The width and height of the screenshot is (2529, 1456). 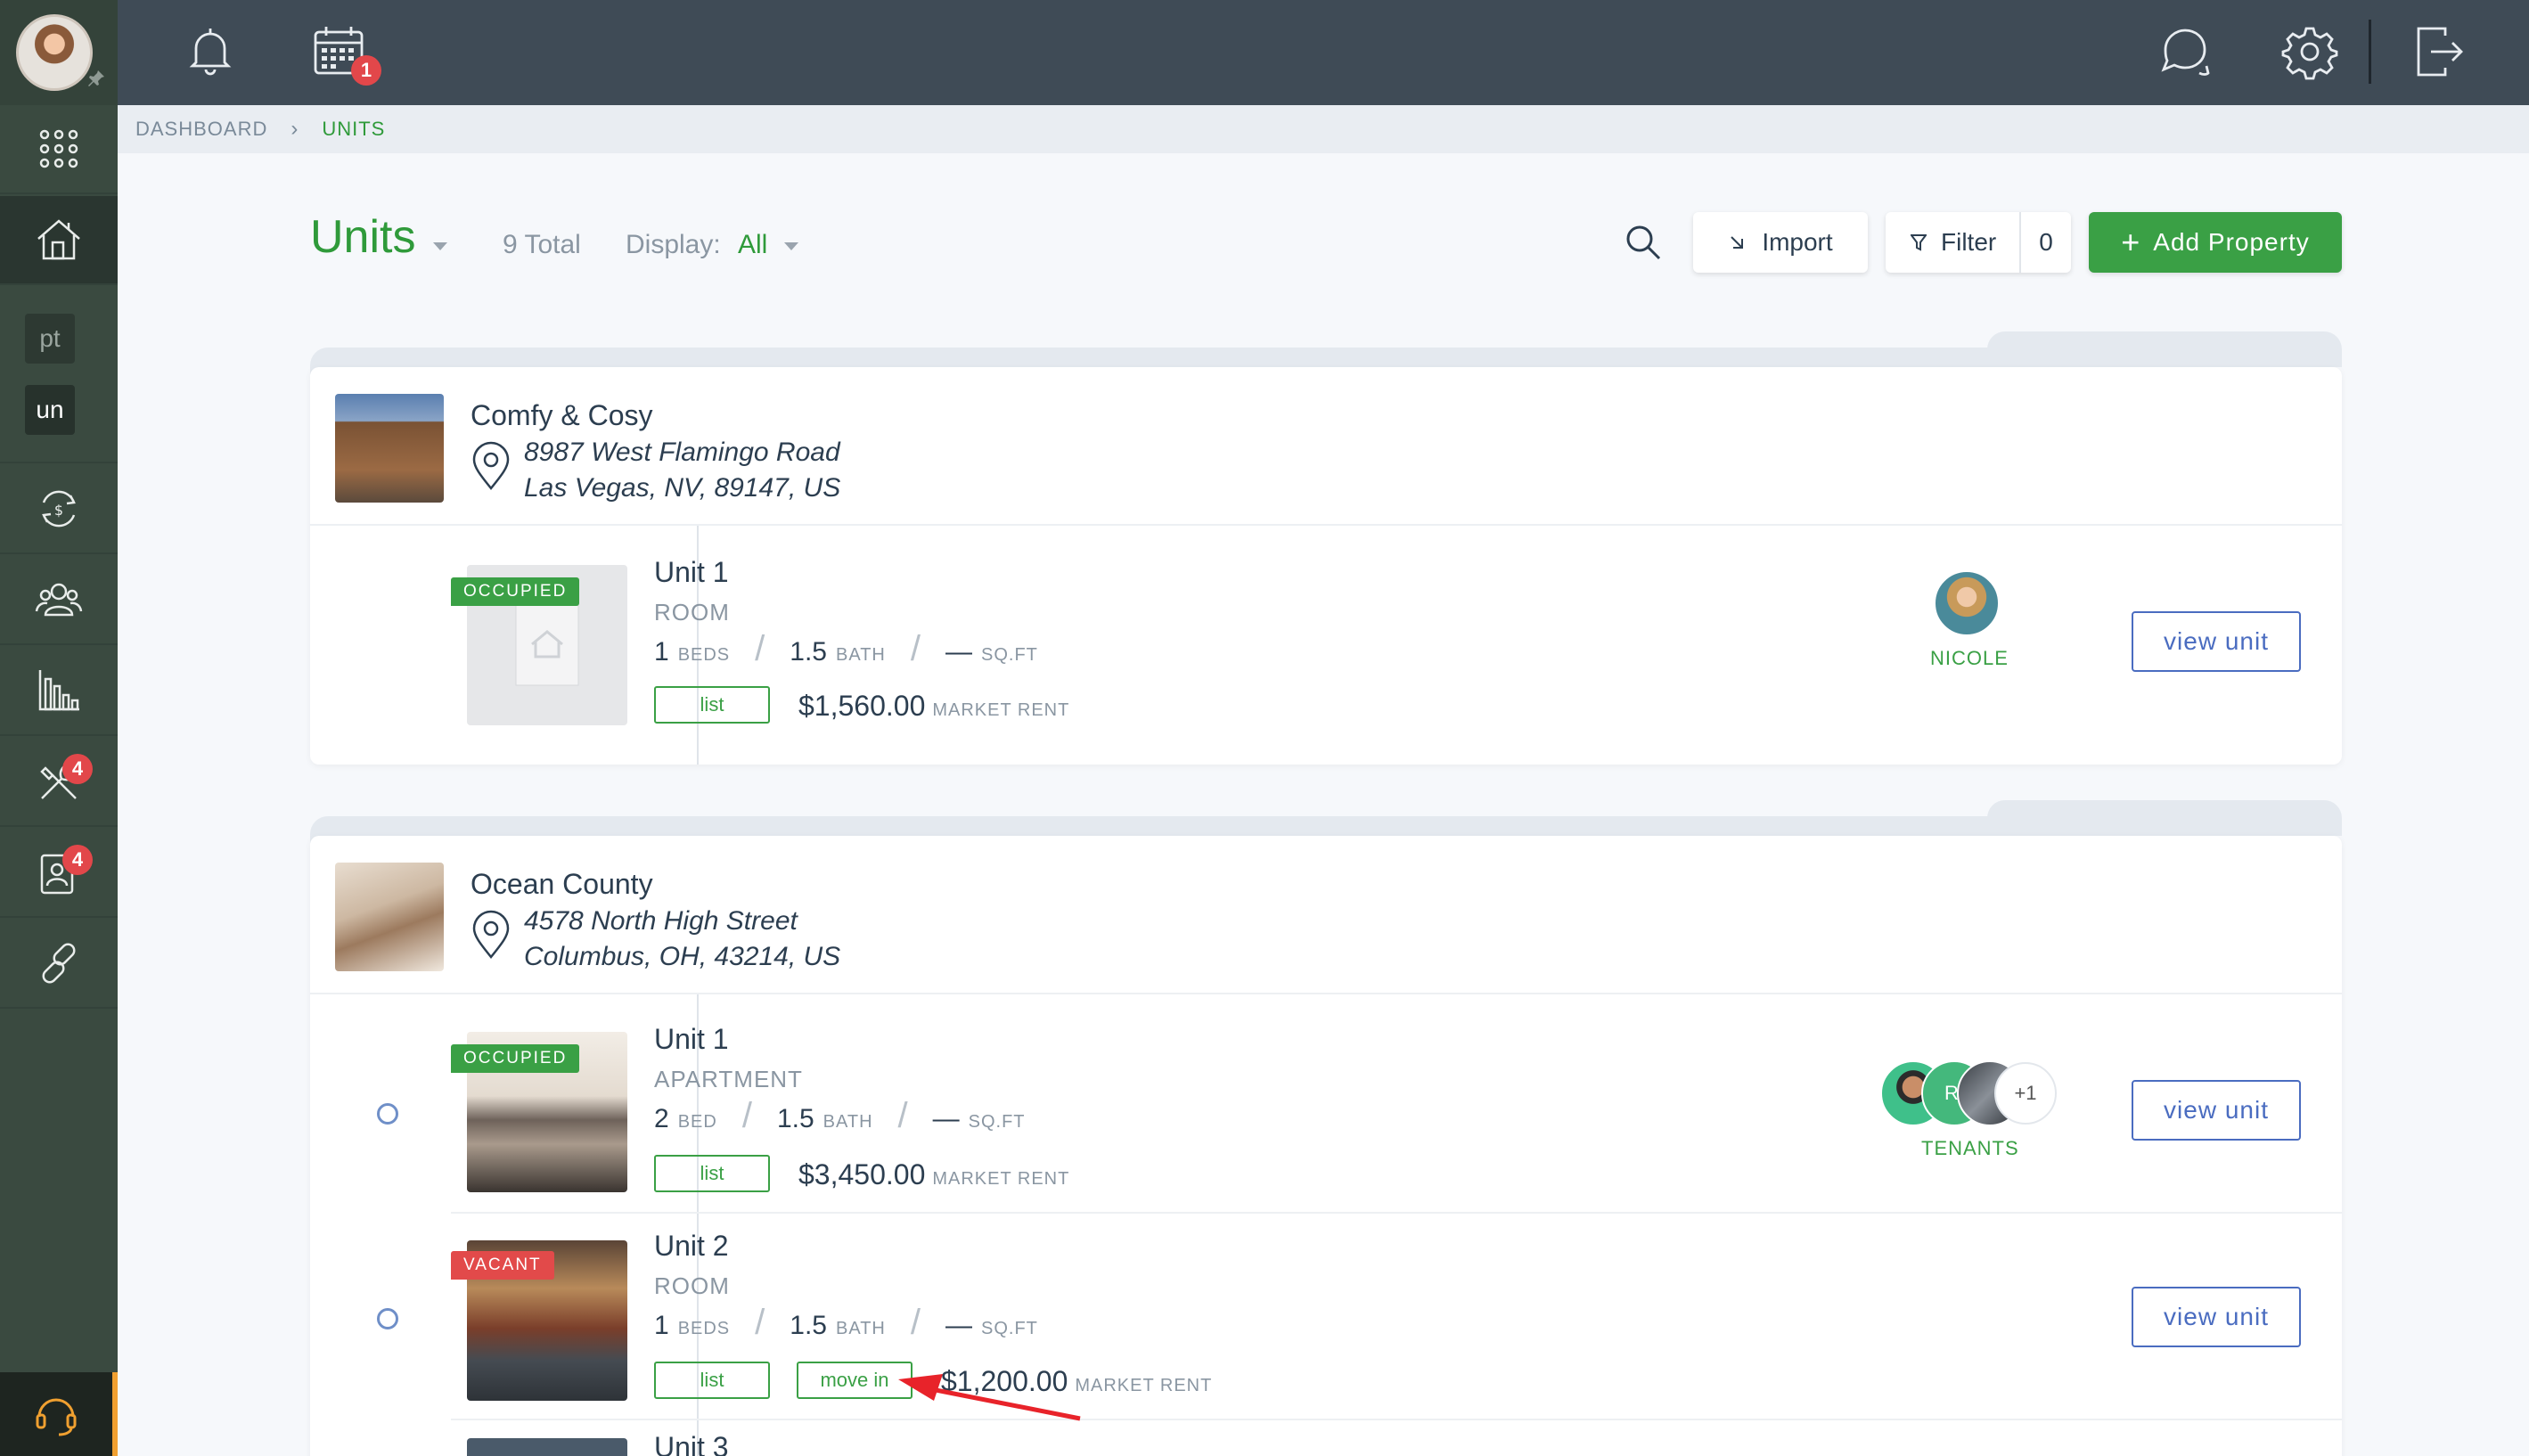 I want to click on import-button: Import, so click(x=1780, y=242).